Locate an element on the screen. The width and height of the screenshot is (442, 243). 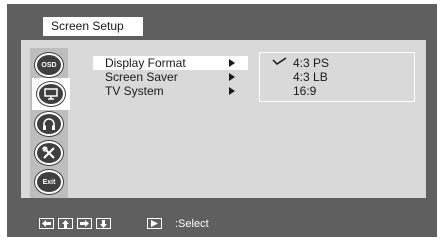
menu-item-label: Display Format is located at coordinates (145, 63).